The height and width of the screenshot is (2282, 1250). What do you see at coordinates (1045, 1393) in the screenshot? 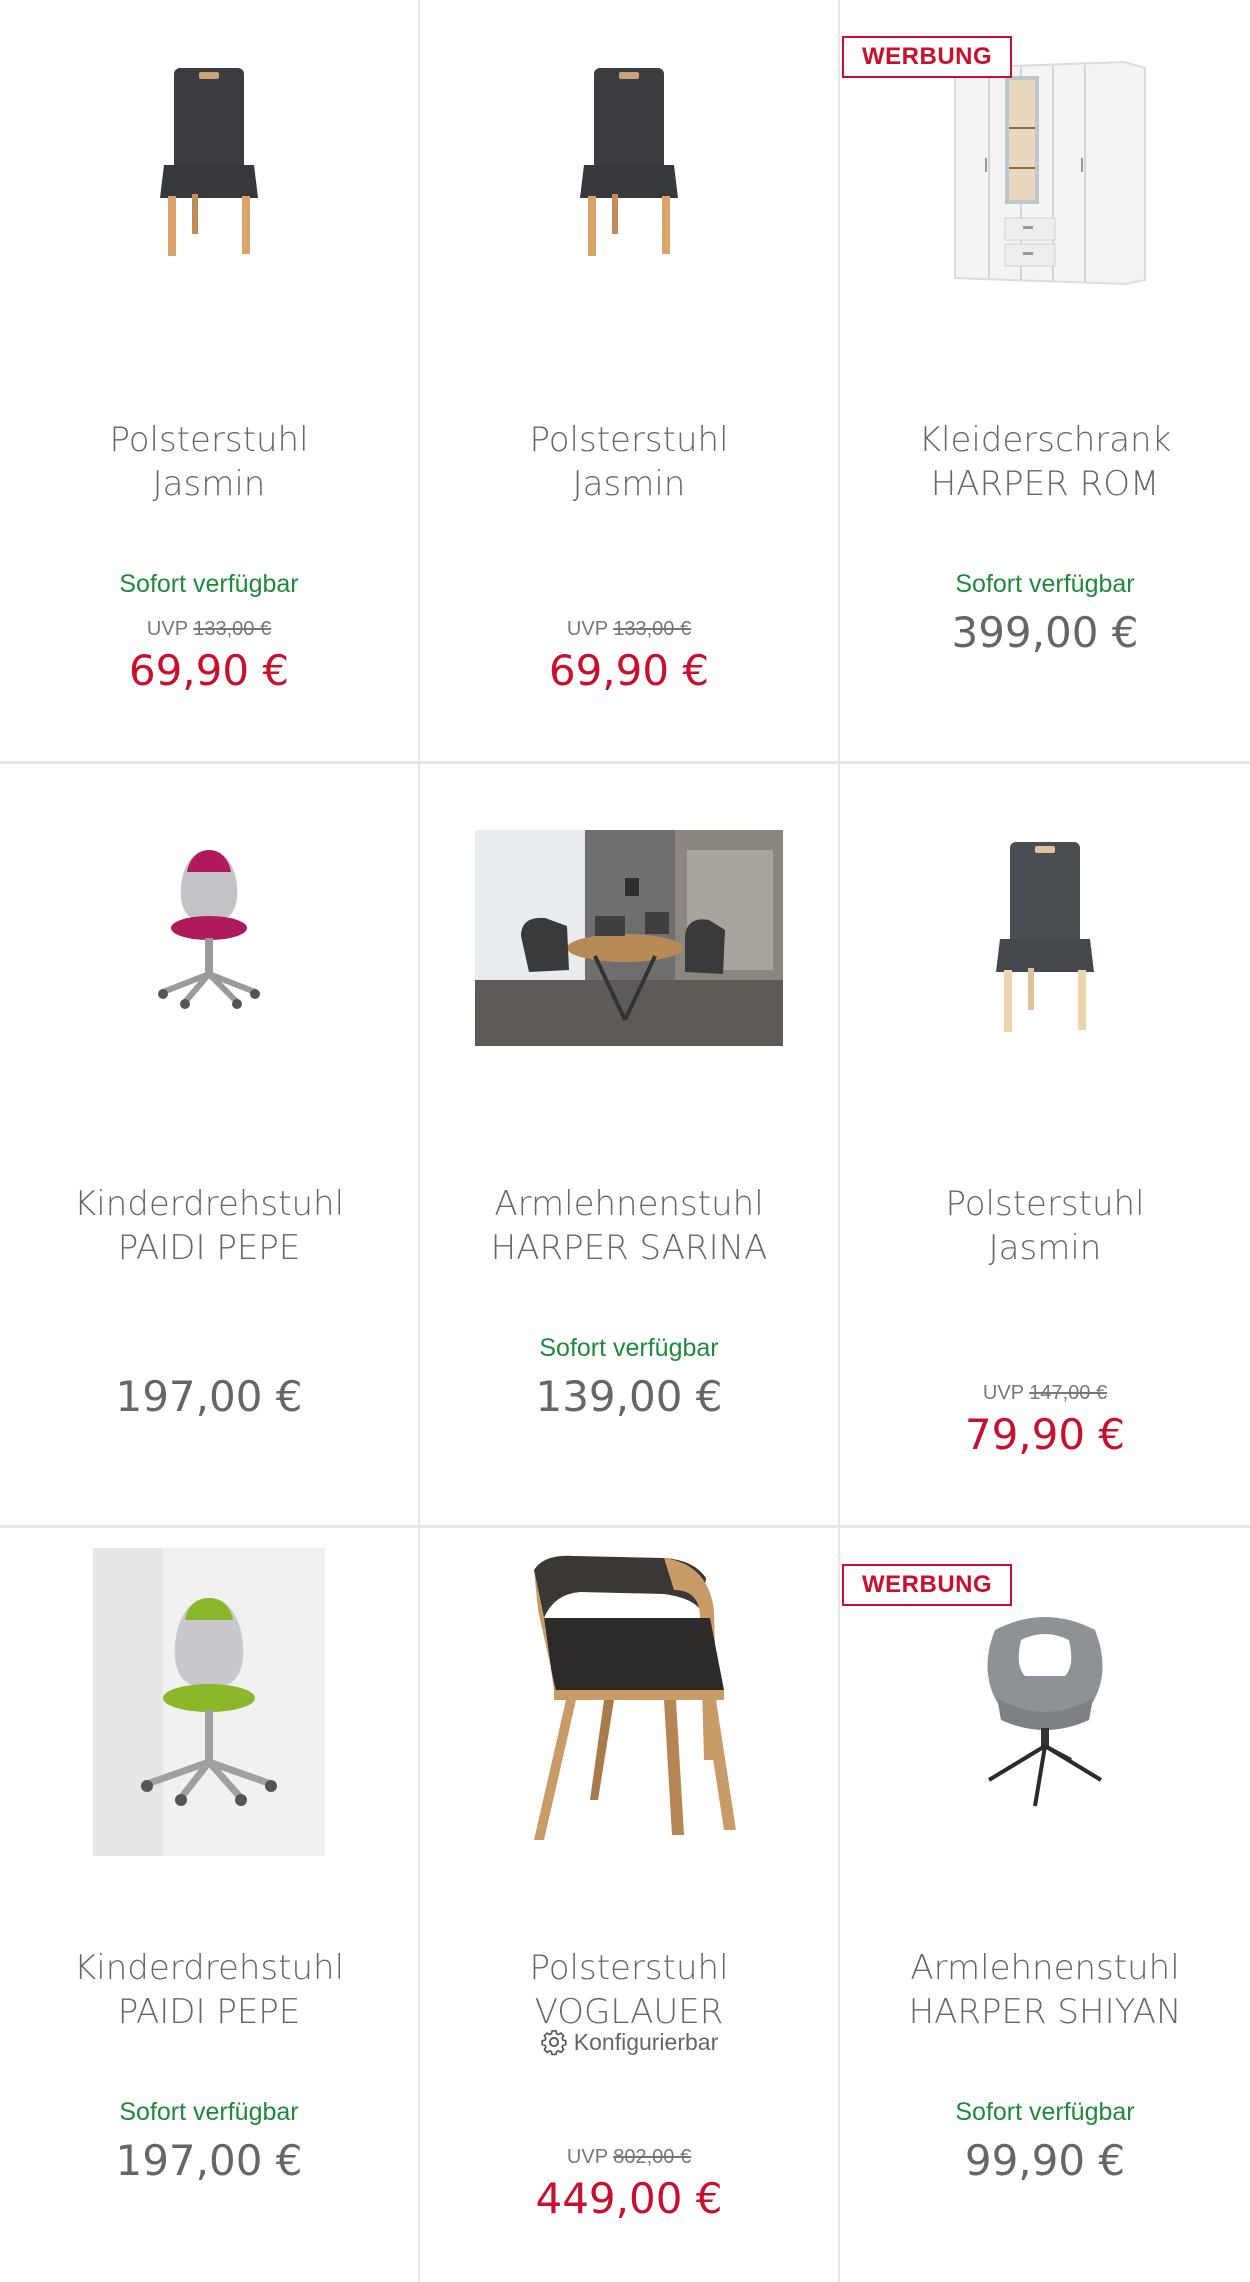
I see `uvp-price: UVP 147,00 €` at bounding box center [1045, 1393].